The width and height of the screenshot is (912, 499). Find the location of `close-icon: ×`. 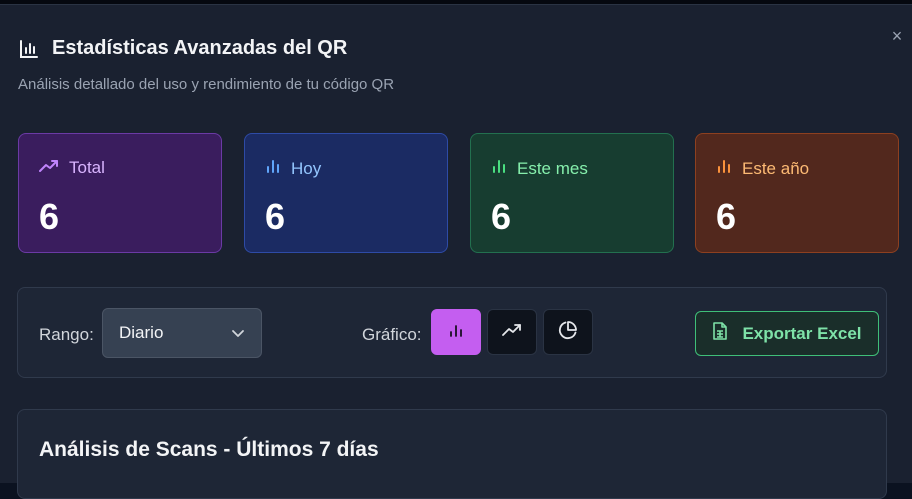

close-icon: × is located at coordinates (897, 36).